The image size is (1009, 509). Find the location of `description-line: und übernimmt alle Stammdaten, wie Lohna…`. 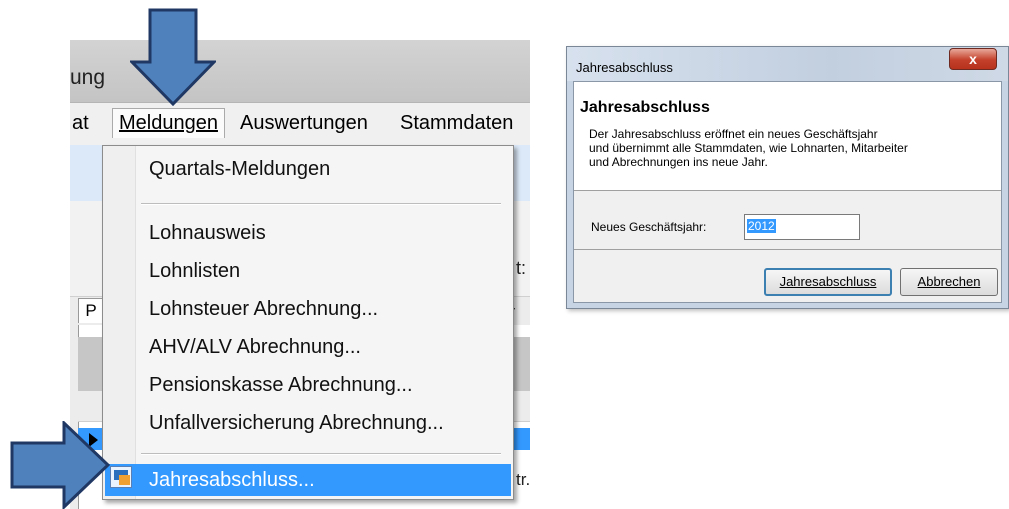

description-line: und übernimmt alle Stammdaten, wie Lohna… is located at coordinates (748, 148).